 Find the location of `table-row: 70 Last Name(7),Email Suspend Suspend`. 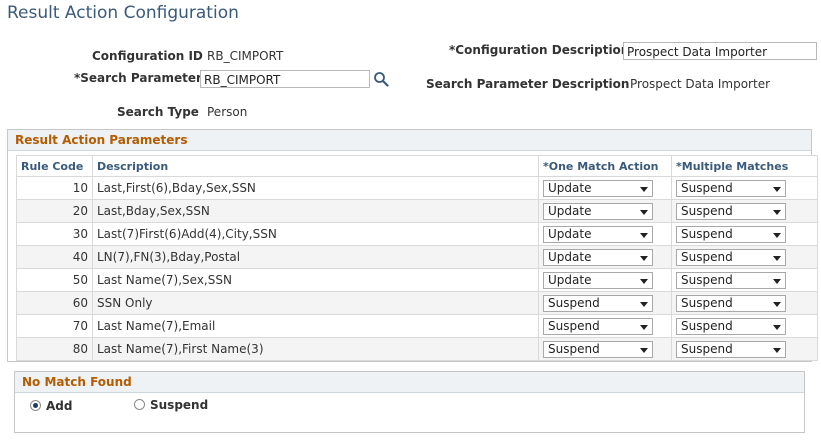

table-row: 70 Last Name(7),Email Suspend Suspend is located at coordinates (417, 326).